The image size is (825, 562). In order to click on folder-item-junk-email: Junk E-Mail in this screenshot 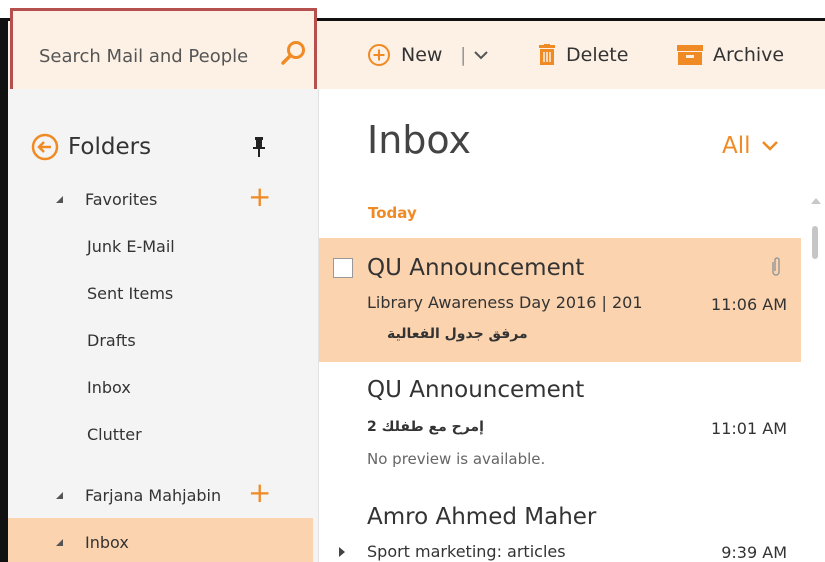, I will do `click(131, 246)`.